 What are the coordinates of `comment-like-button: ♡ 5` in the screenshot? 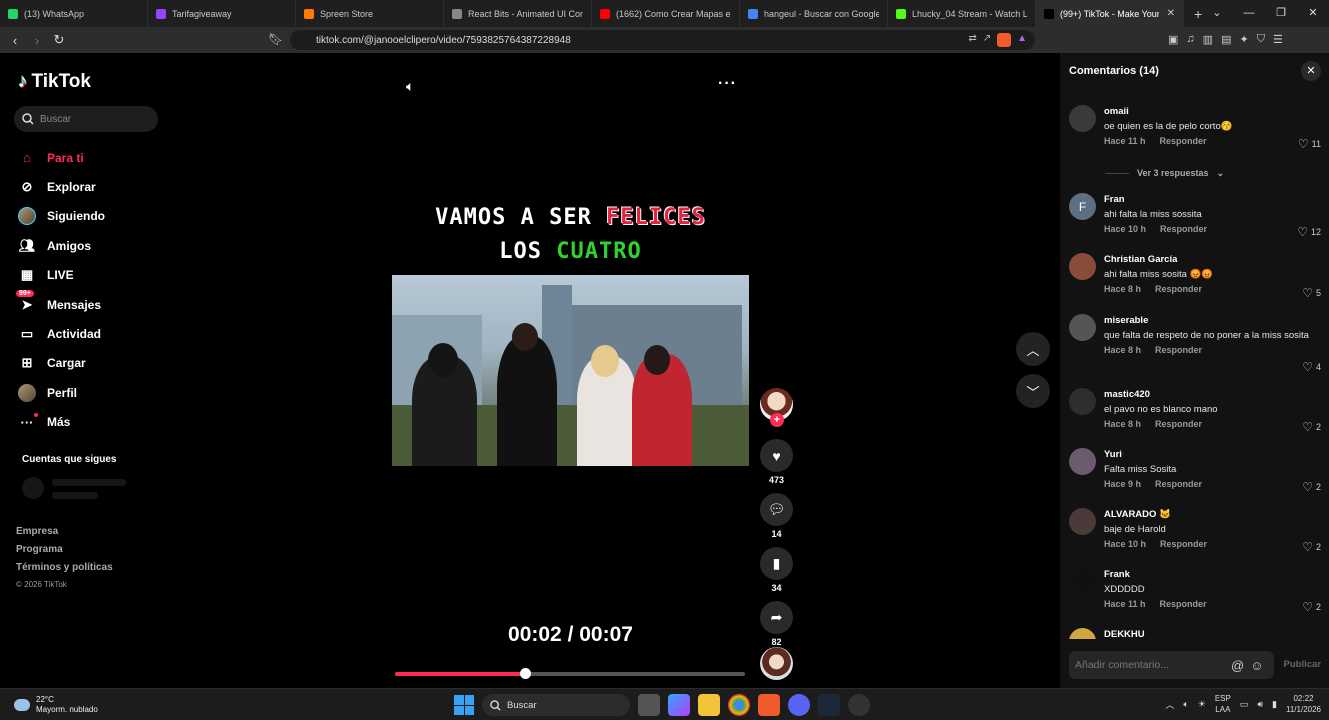 It's located at (1311, 293).